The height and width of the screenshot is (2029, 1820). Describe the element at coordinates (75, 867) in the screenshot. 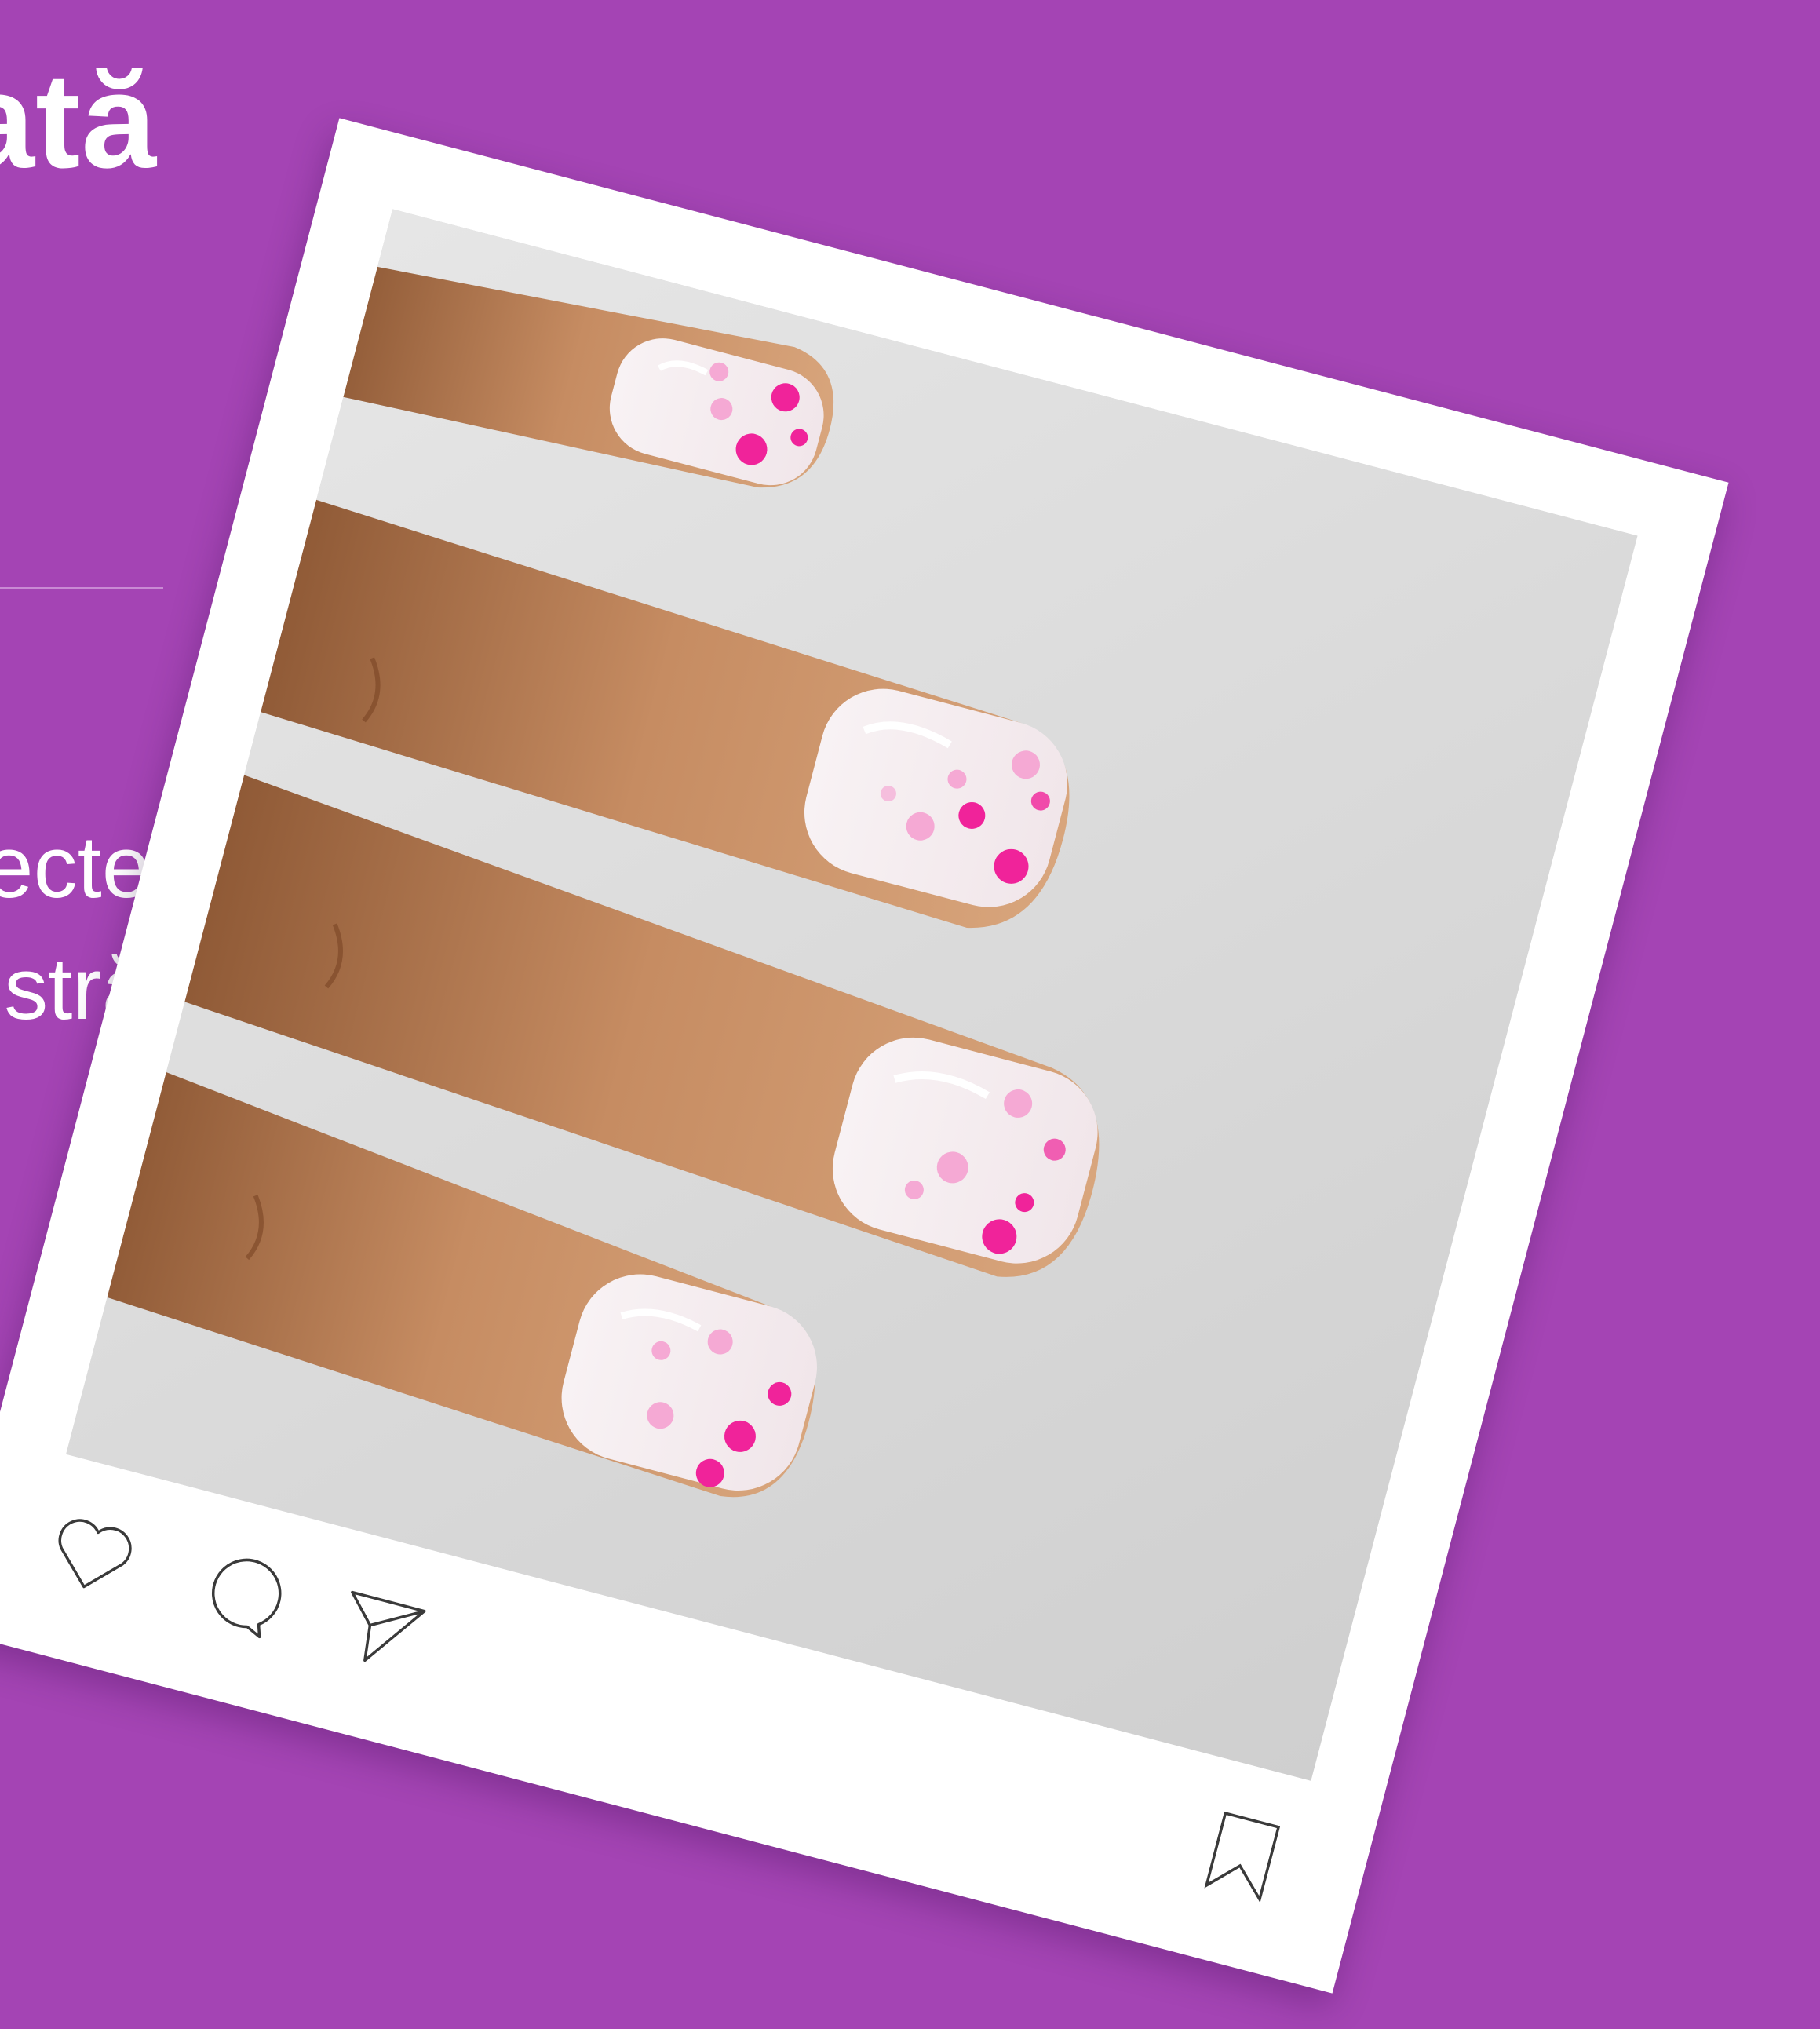

I see `body-text-line: ecte` at that location.